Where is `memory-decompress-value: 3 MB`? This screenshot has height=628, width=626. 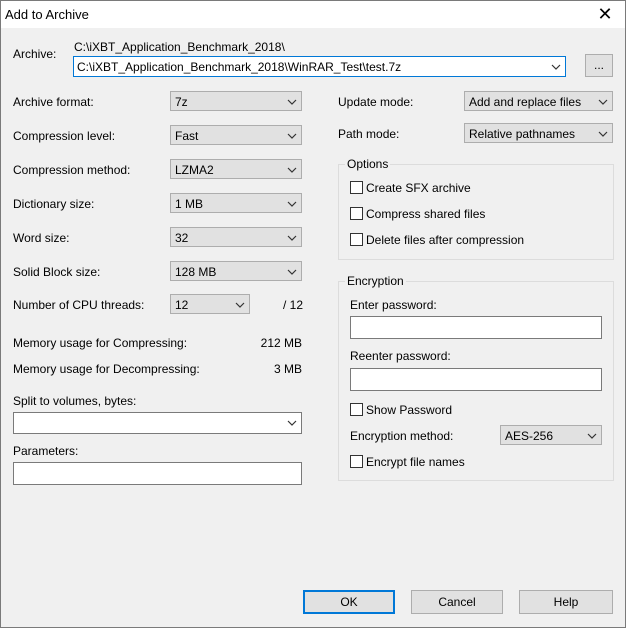
memory-decompress-value: 3 MB is located at coordinates (287, 369).